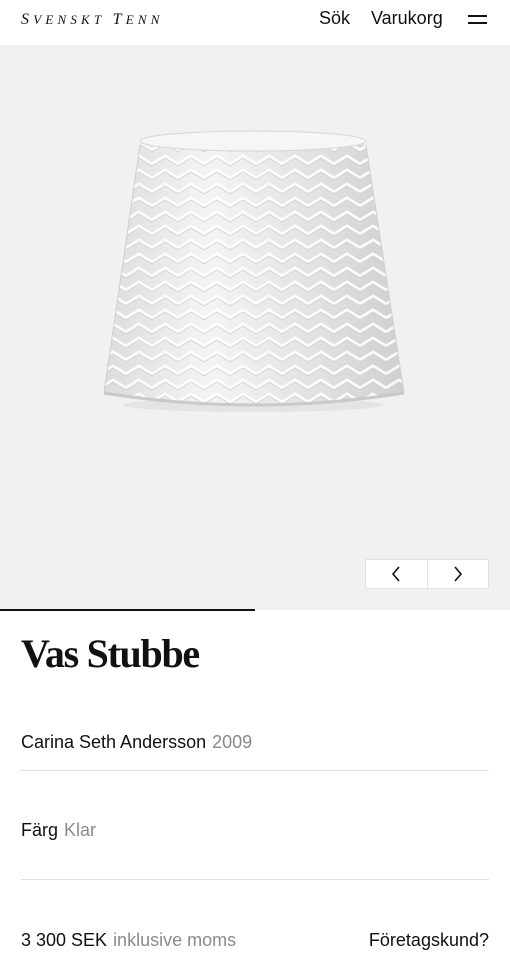 This screenshot has height=960, width=510. What do you see at coordinates (40, 830) in the screenshot?
I see `color-label: Färg` at bounding box center [40, 830].